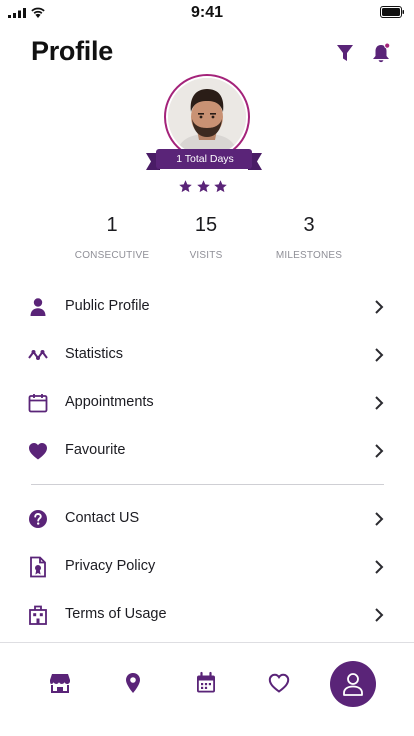 This screenshot has width=414, height=736. What do you see at coordinates (72, 51) in the screenshot?
I see `page-title: Profile` at bounding box center [72, 51].